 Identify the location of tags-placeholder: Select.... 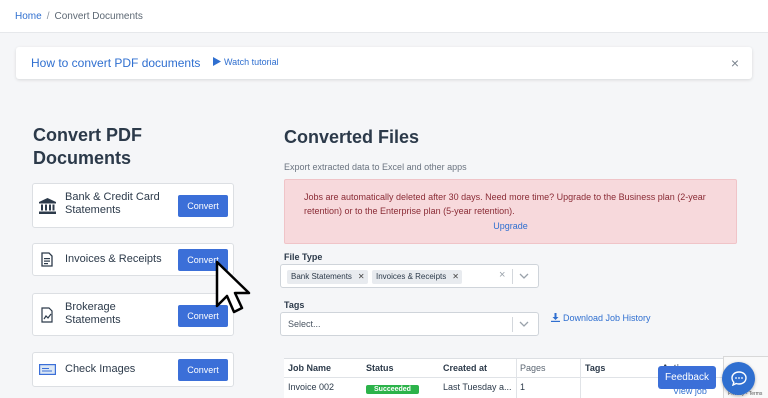
(304, 324).